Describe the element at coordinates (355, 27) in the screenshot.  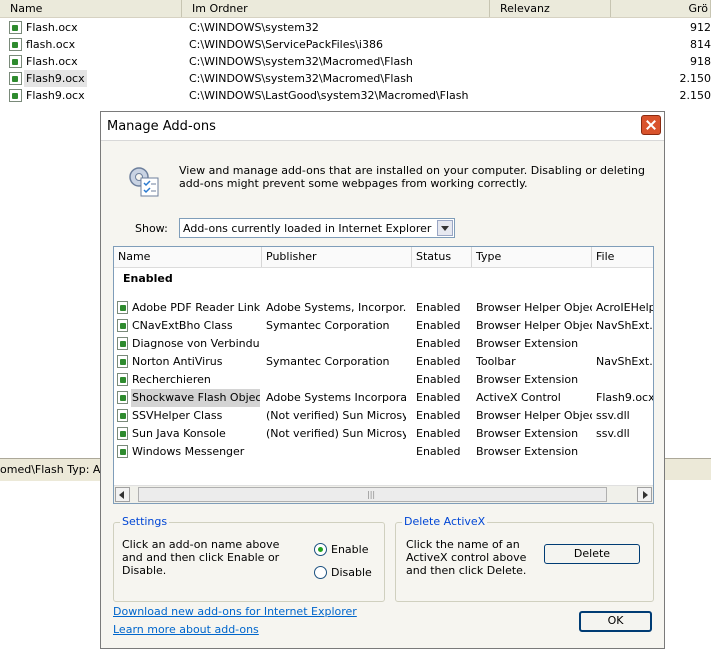
I see `result-row: Flash.ocx C:\WINDOWS\system32 912` at that location.